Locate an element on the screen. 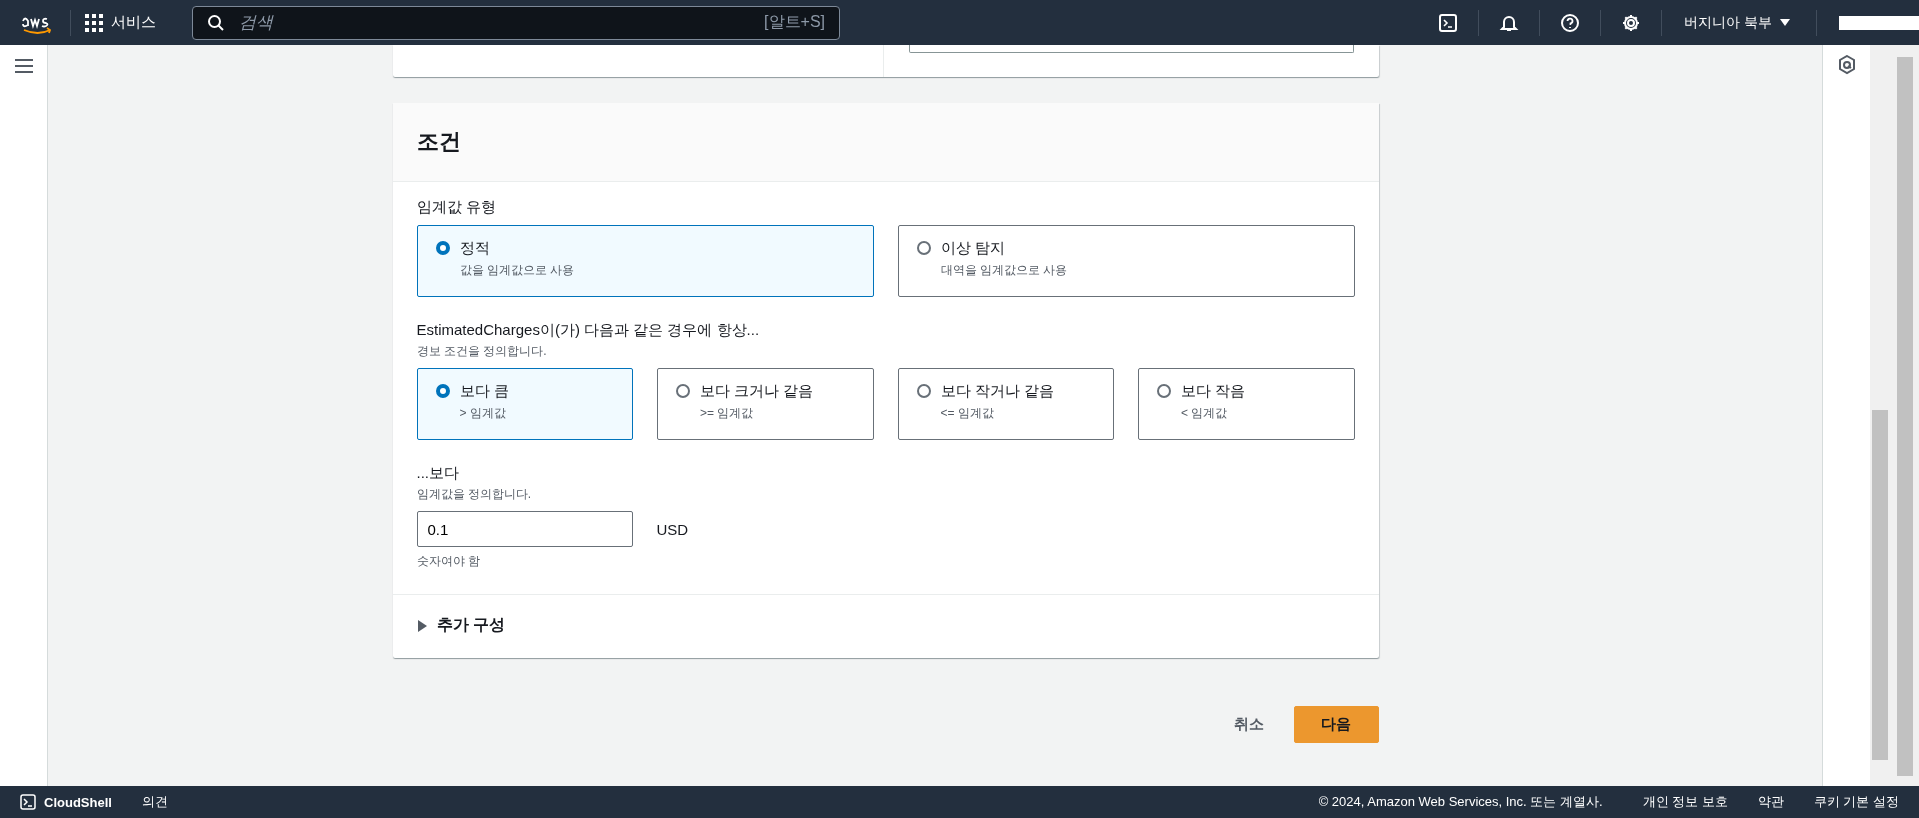  field-description: 경보 조건을 정의합니다. is located at coordinates (482, 351).